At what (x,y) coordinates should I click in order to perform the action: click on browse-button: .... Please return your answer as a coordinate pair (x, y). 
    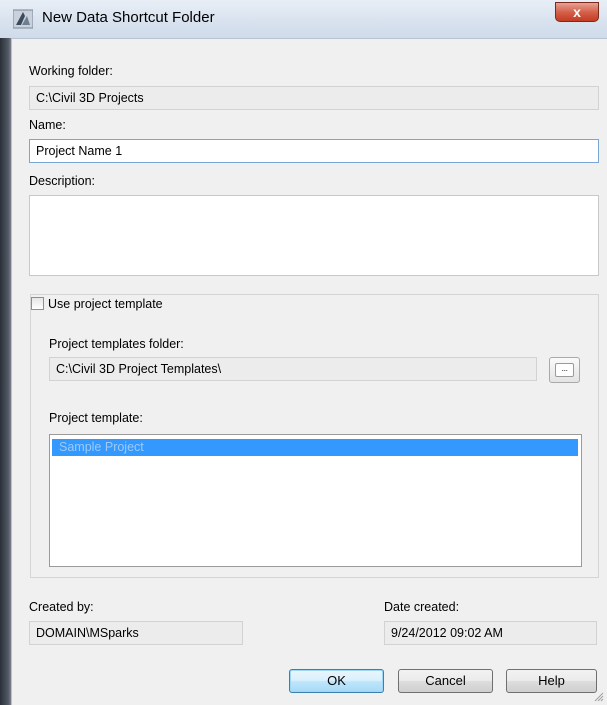
    Looking at the image, I should click on (564, 370).